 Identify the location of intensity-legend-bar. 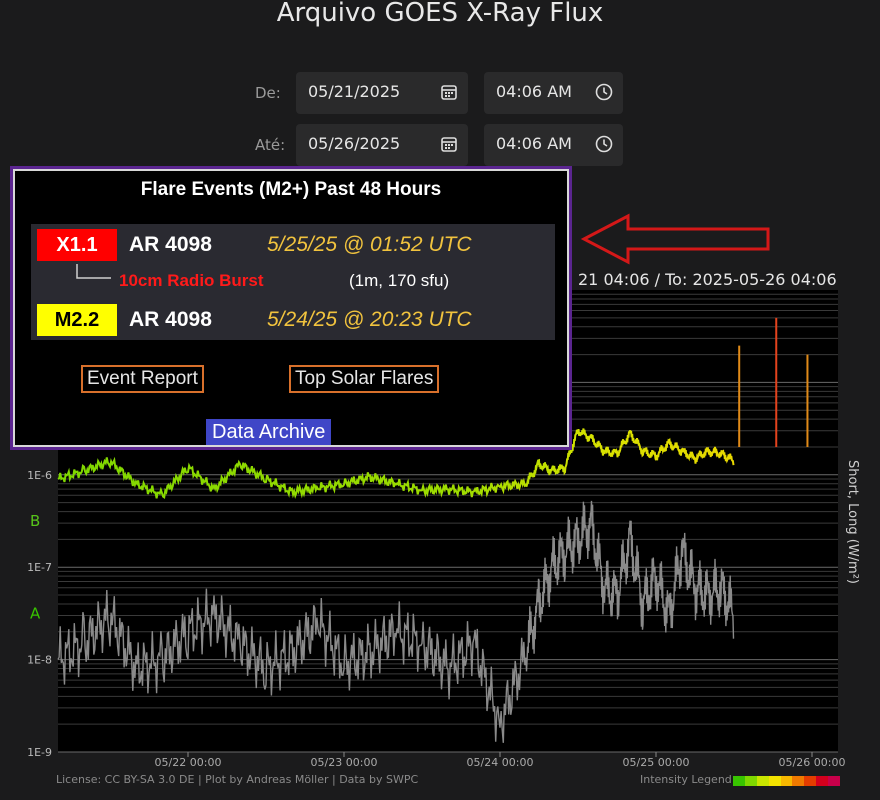
(787, 781).